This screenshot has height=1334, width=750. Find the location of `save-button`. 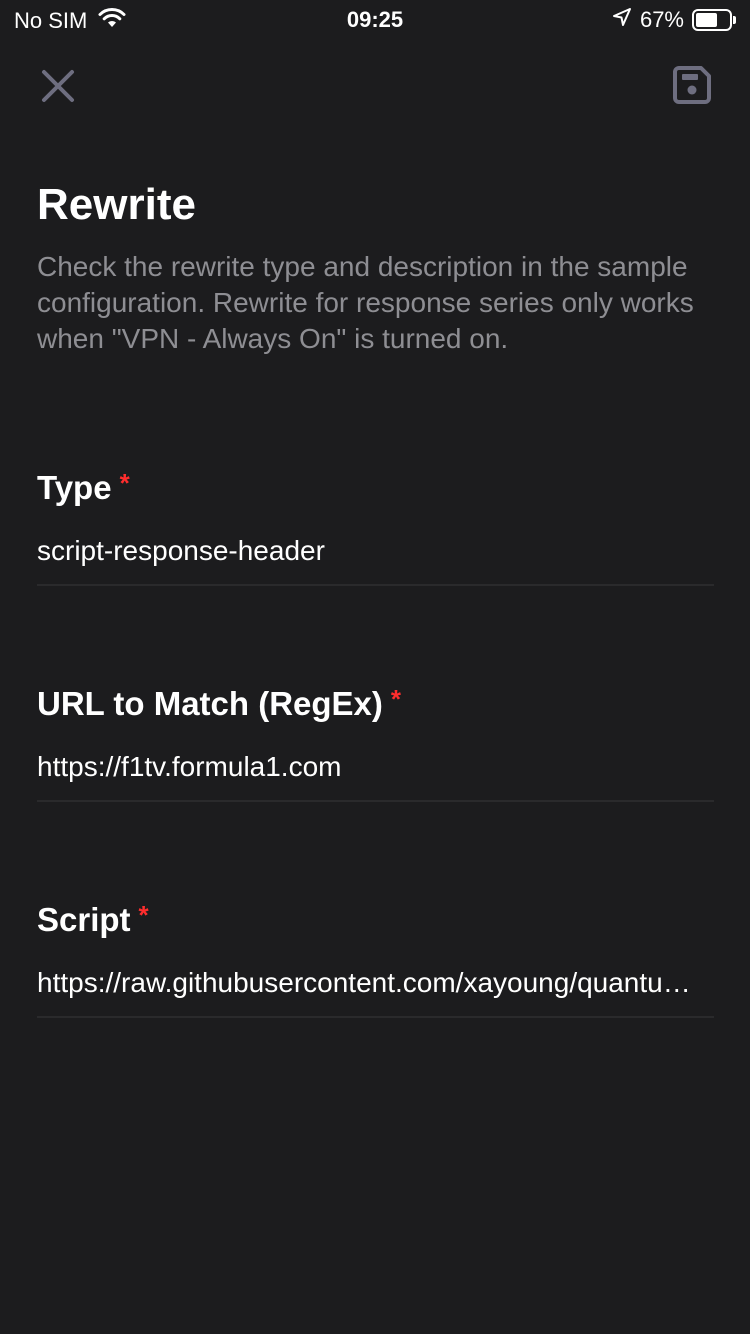

save-button is located at coordinates (692, 85).